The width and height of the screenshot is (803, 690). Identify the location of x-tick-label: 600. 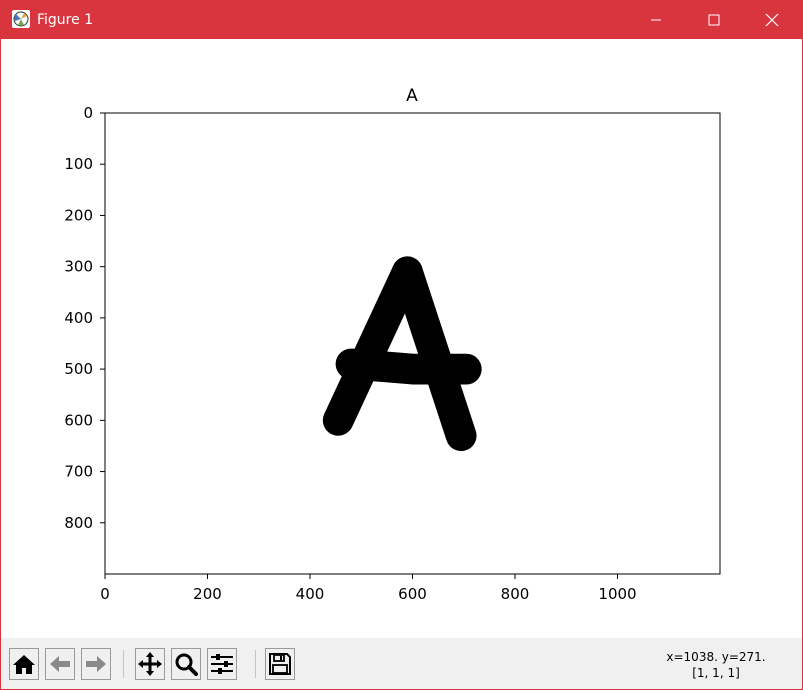
(412, 594).